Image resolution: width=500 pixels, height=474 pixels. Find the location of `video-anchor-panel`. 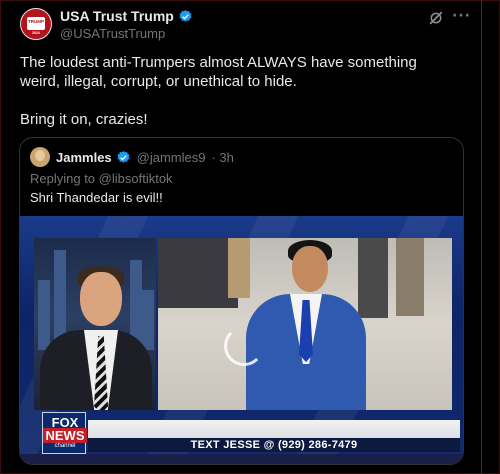

video-anchor-panel is located at coordinates (95, 324).